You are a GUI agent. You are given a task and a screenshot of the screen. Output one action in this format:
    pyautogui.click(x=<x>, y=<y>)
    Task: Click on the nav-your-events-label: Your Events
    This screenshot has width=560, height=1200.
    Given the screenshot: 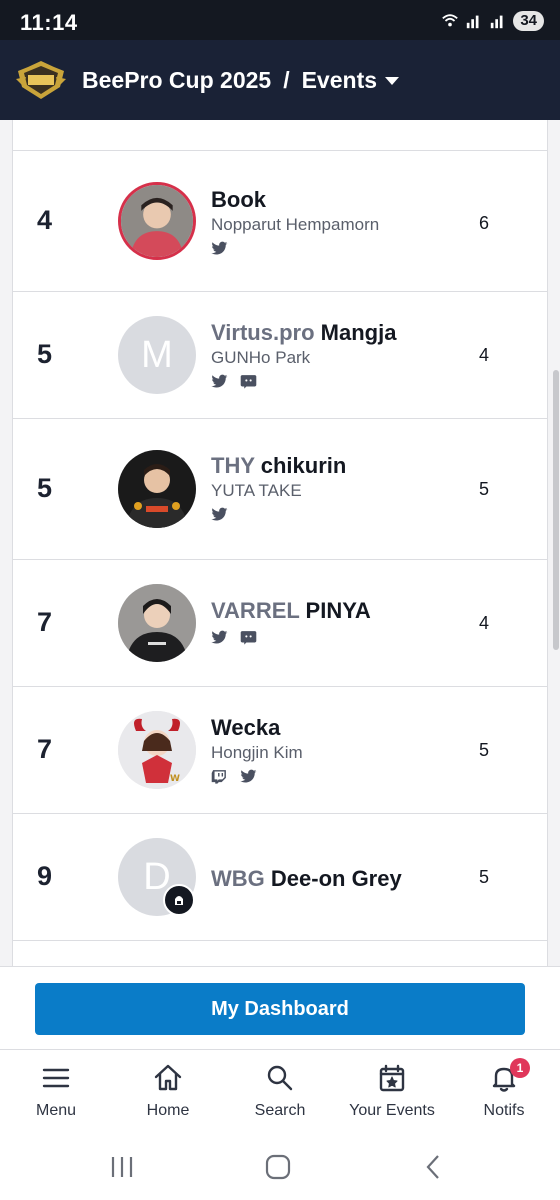 What is the action you would take?
    pyautogui.click(x=392, y=1110)
    